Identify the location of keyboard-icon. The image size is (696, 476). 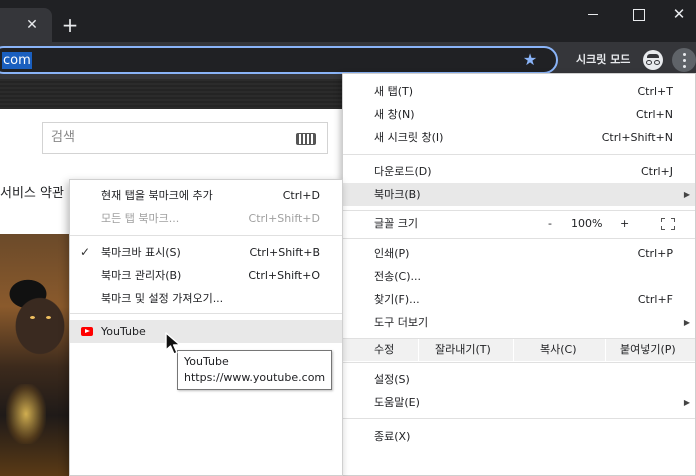
(306, 139).